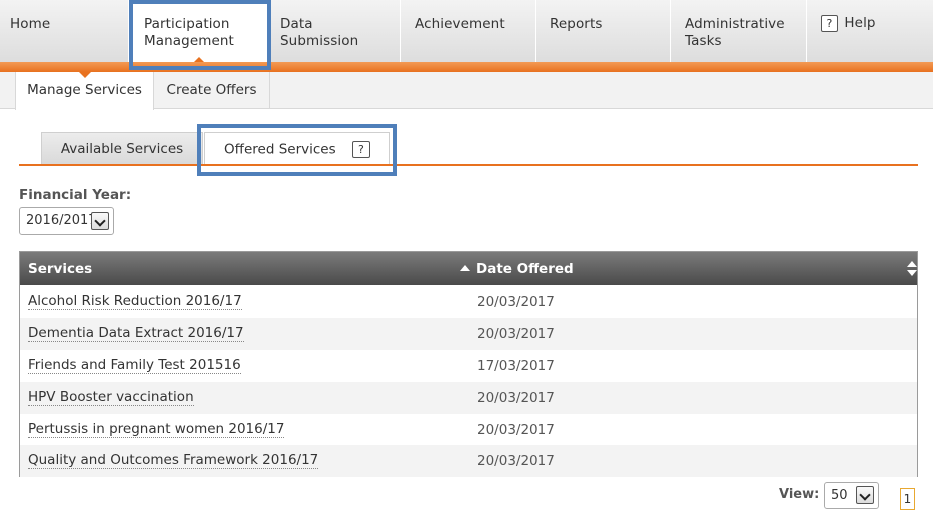  Describe the element at coordinates (703, 41) in the screenshot. I see `nav-admin-label-line2: Tasks` at that location.